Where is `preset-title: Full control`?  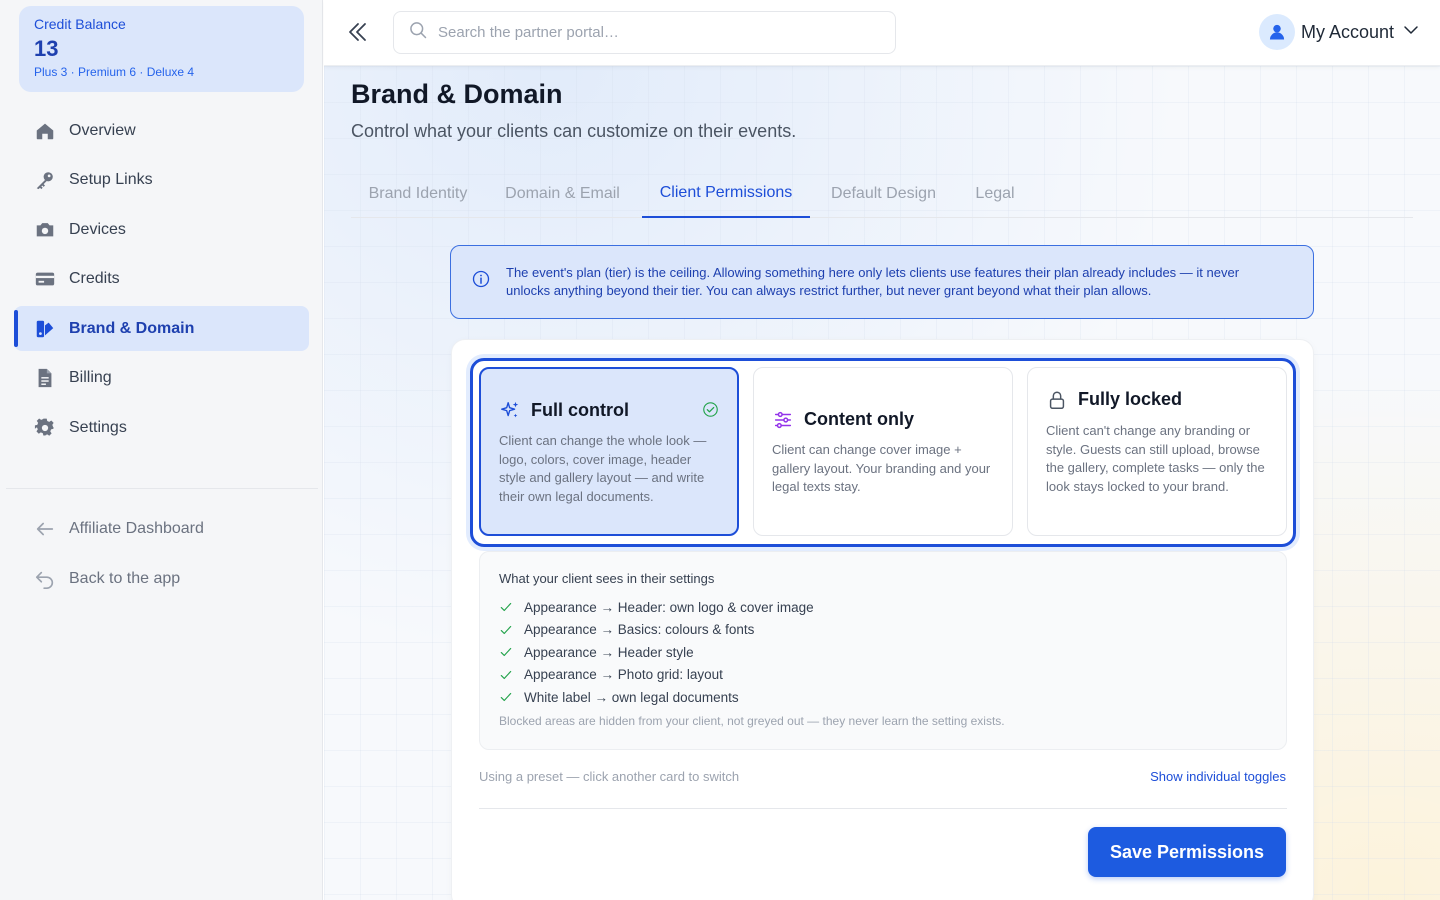
preset-title: Full control is located at coordinates (580, 410).